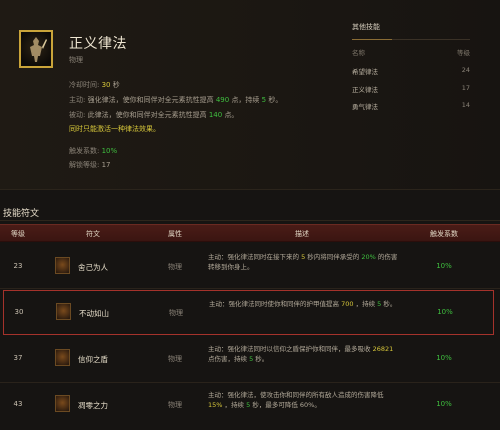 The height and width of the screenshot is (430, 500). What do you see at coordinates (106, 165) in the screenshot?
I see `unlock-value: 17` at bounding box center [106, 165].